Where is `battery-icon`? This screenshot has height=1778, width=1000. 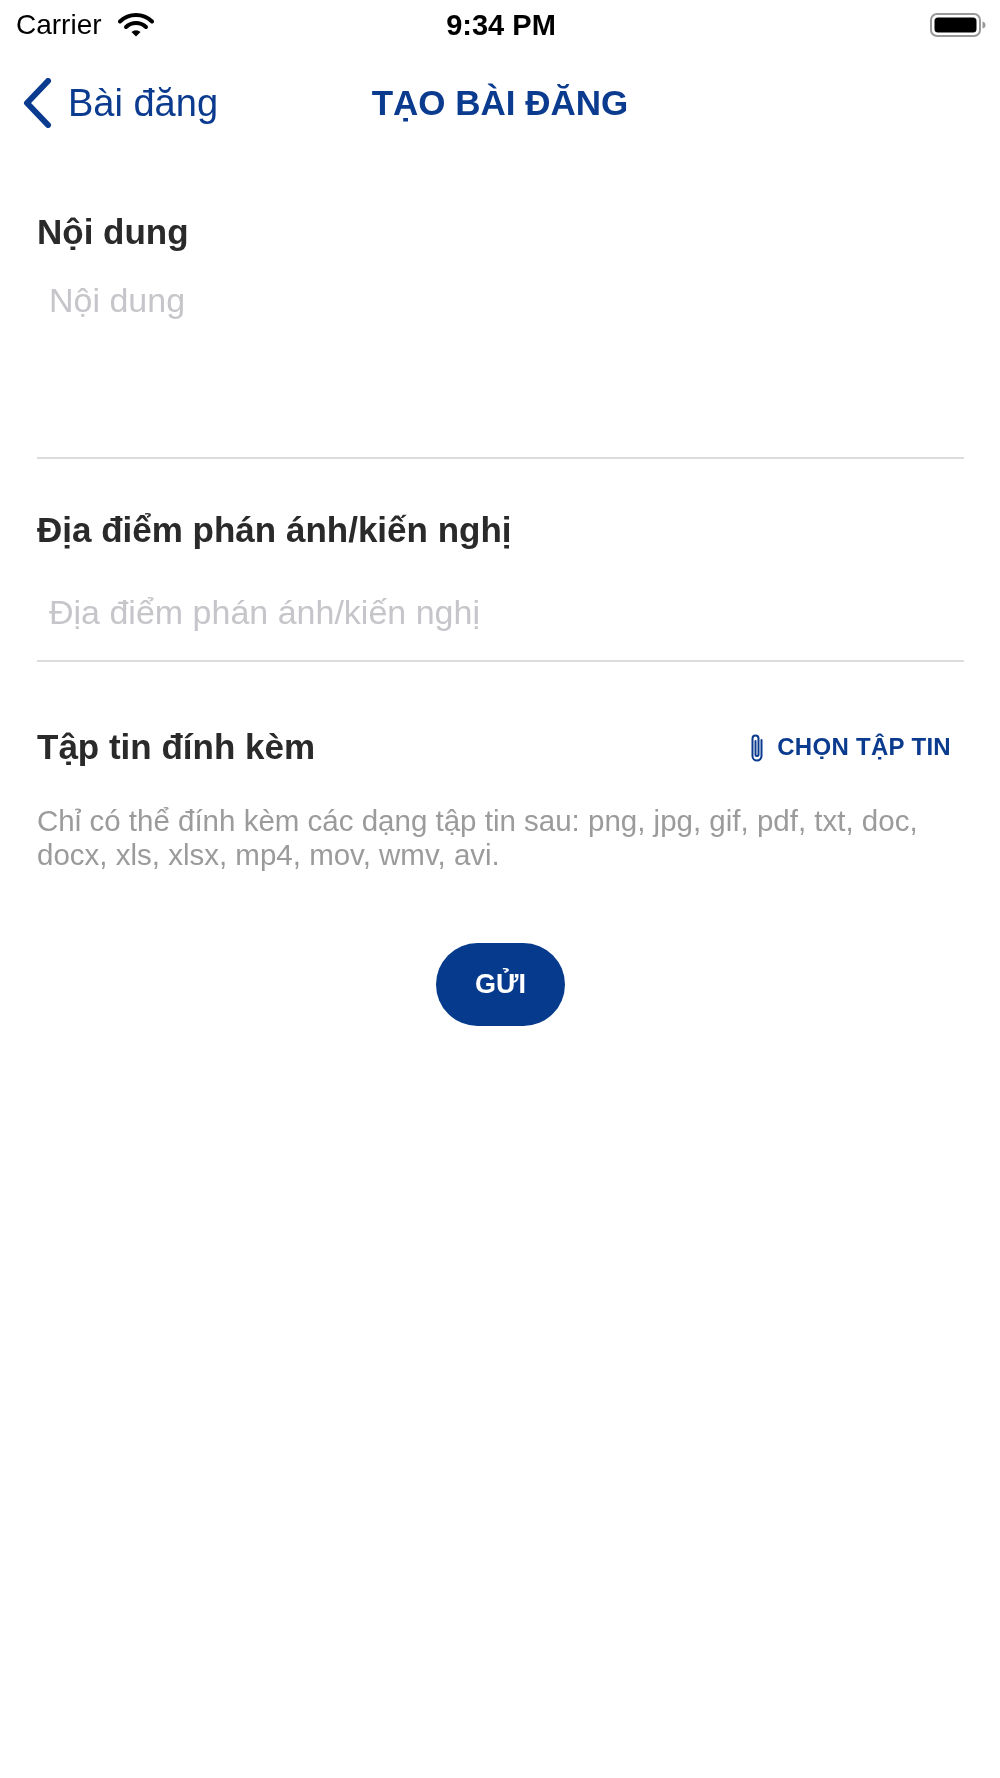 battery-icon is located at coordinates (958, 25).